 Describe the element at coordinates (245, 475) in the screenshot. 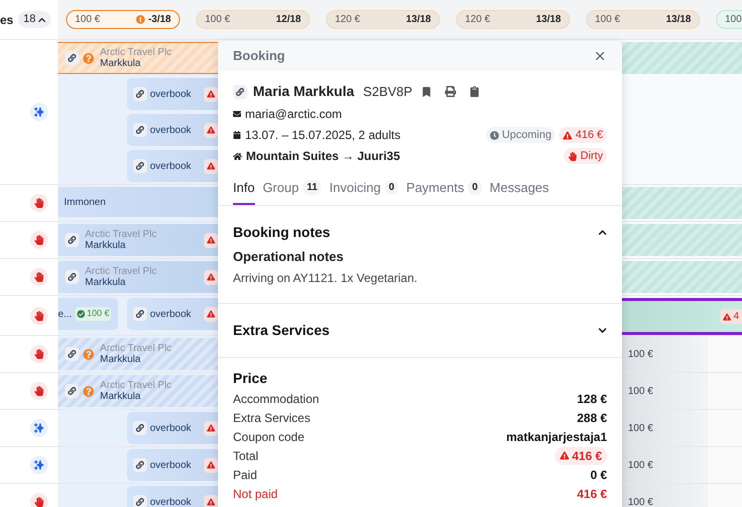

I see `price-label: Paid` at that location.